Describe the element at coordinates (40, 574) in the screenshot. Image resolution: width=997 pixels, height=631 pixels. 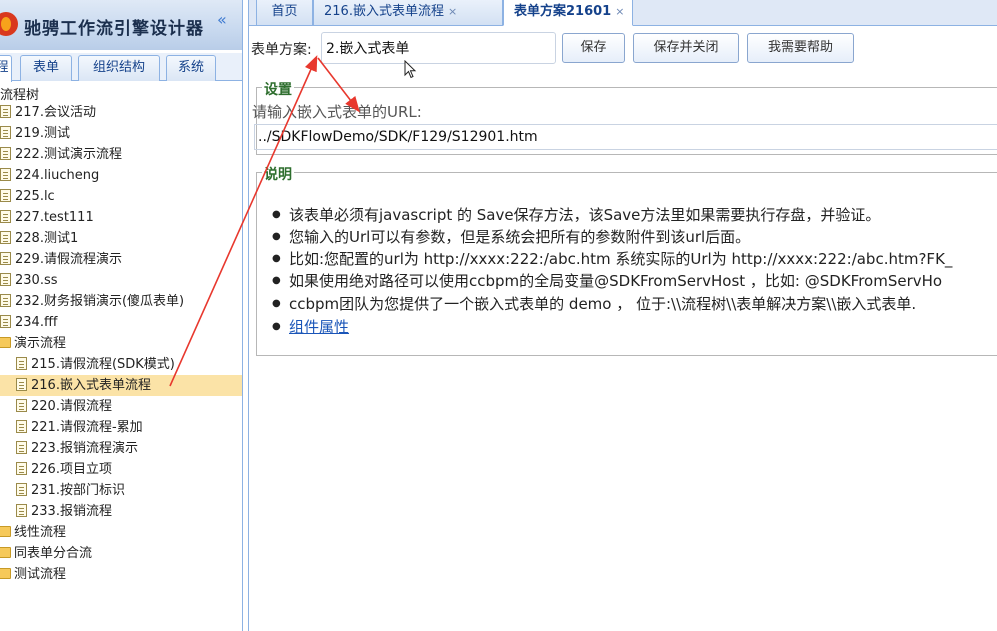
I see `tree-node-label: 测试流程` at that location.